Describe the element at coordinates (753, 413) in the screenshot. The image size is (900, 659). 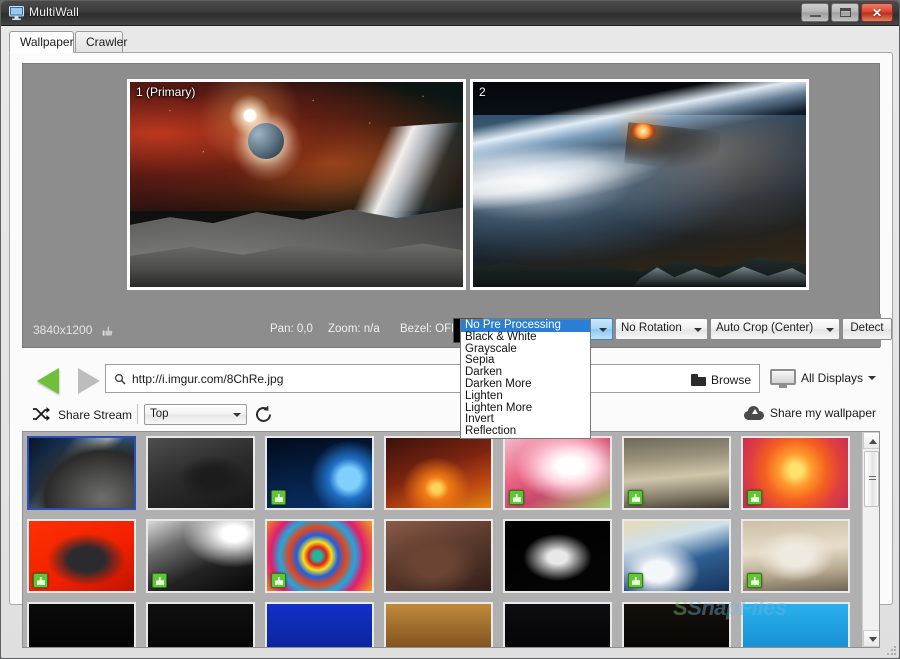
I see `cloud-upload-icon` at that location.